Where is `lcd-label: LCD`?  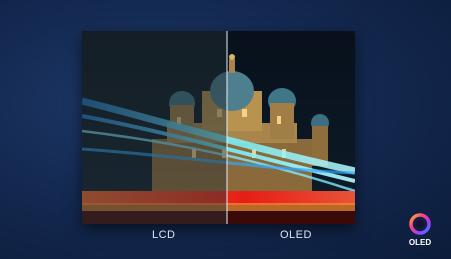
lcd-label: LCD is located at coordinates (164, 235).